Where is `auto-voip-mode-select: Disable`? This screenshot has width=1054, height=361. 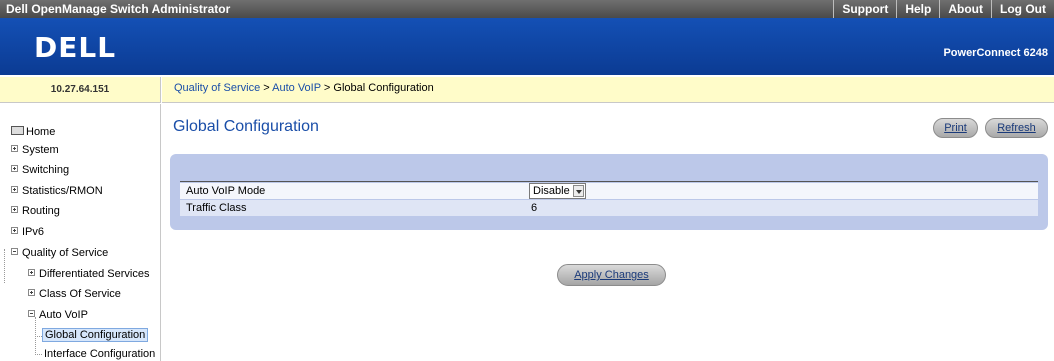 auto-voip-mode-select: Disable is located at coordinates (557, 191).